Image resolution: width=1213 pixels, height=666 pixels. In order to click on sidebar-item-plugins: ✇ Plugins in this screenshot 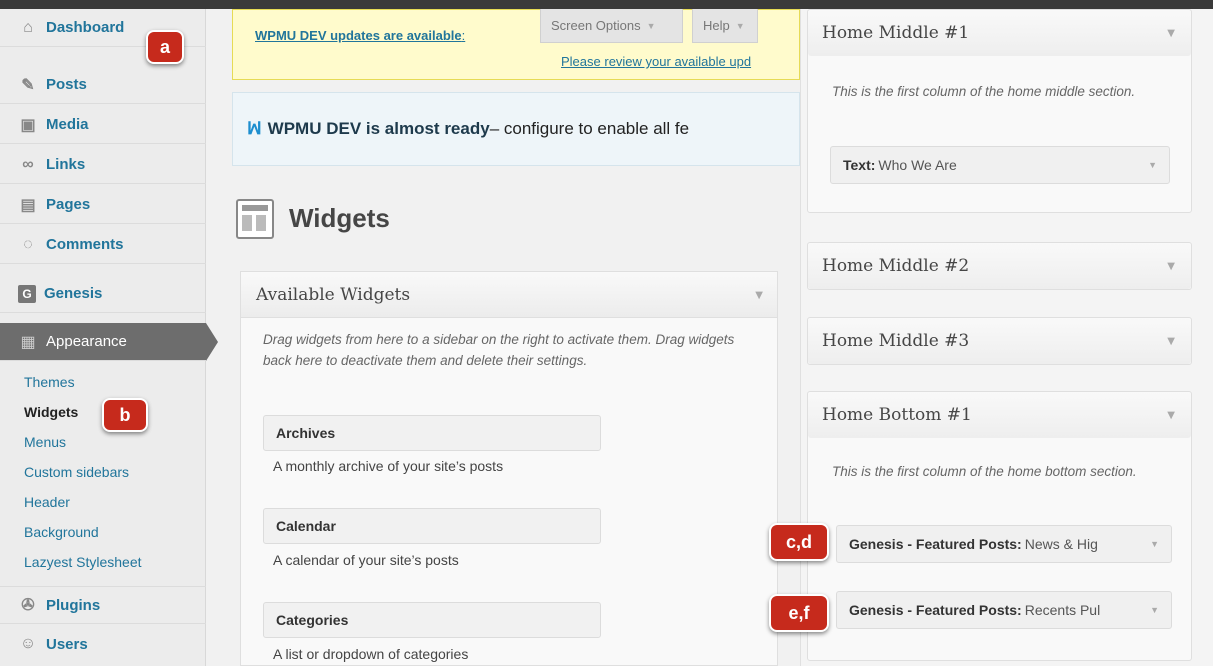, I will do `click(103, 605)`.